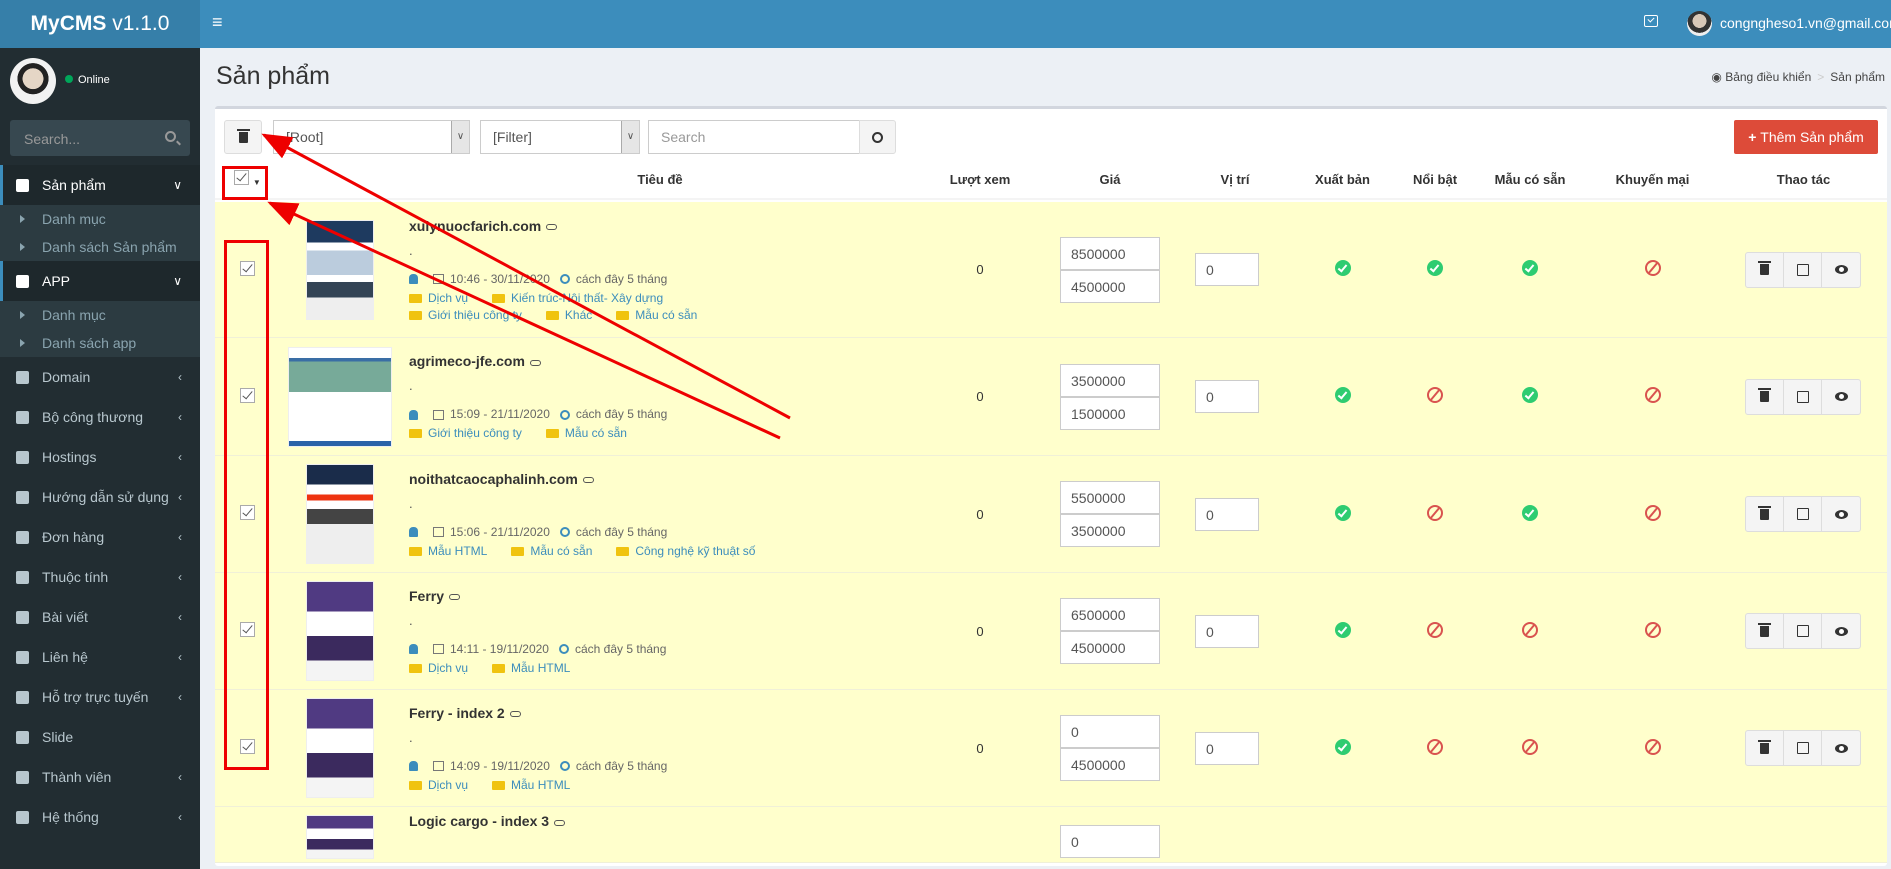 This screenshot has height=869, width=1891. I want to click on user-avatar, so click(1699, 23).